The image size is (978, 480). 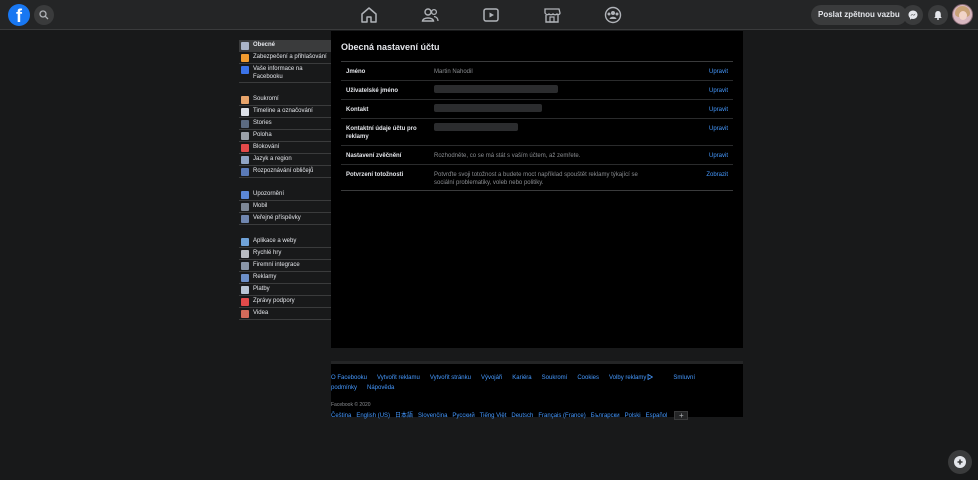 I want to click on video-icon, so click(x=245, y=314).